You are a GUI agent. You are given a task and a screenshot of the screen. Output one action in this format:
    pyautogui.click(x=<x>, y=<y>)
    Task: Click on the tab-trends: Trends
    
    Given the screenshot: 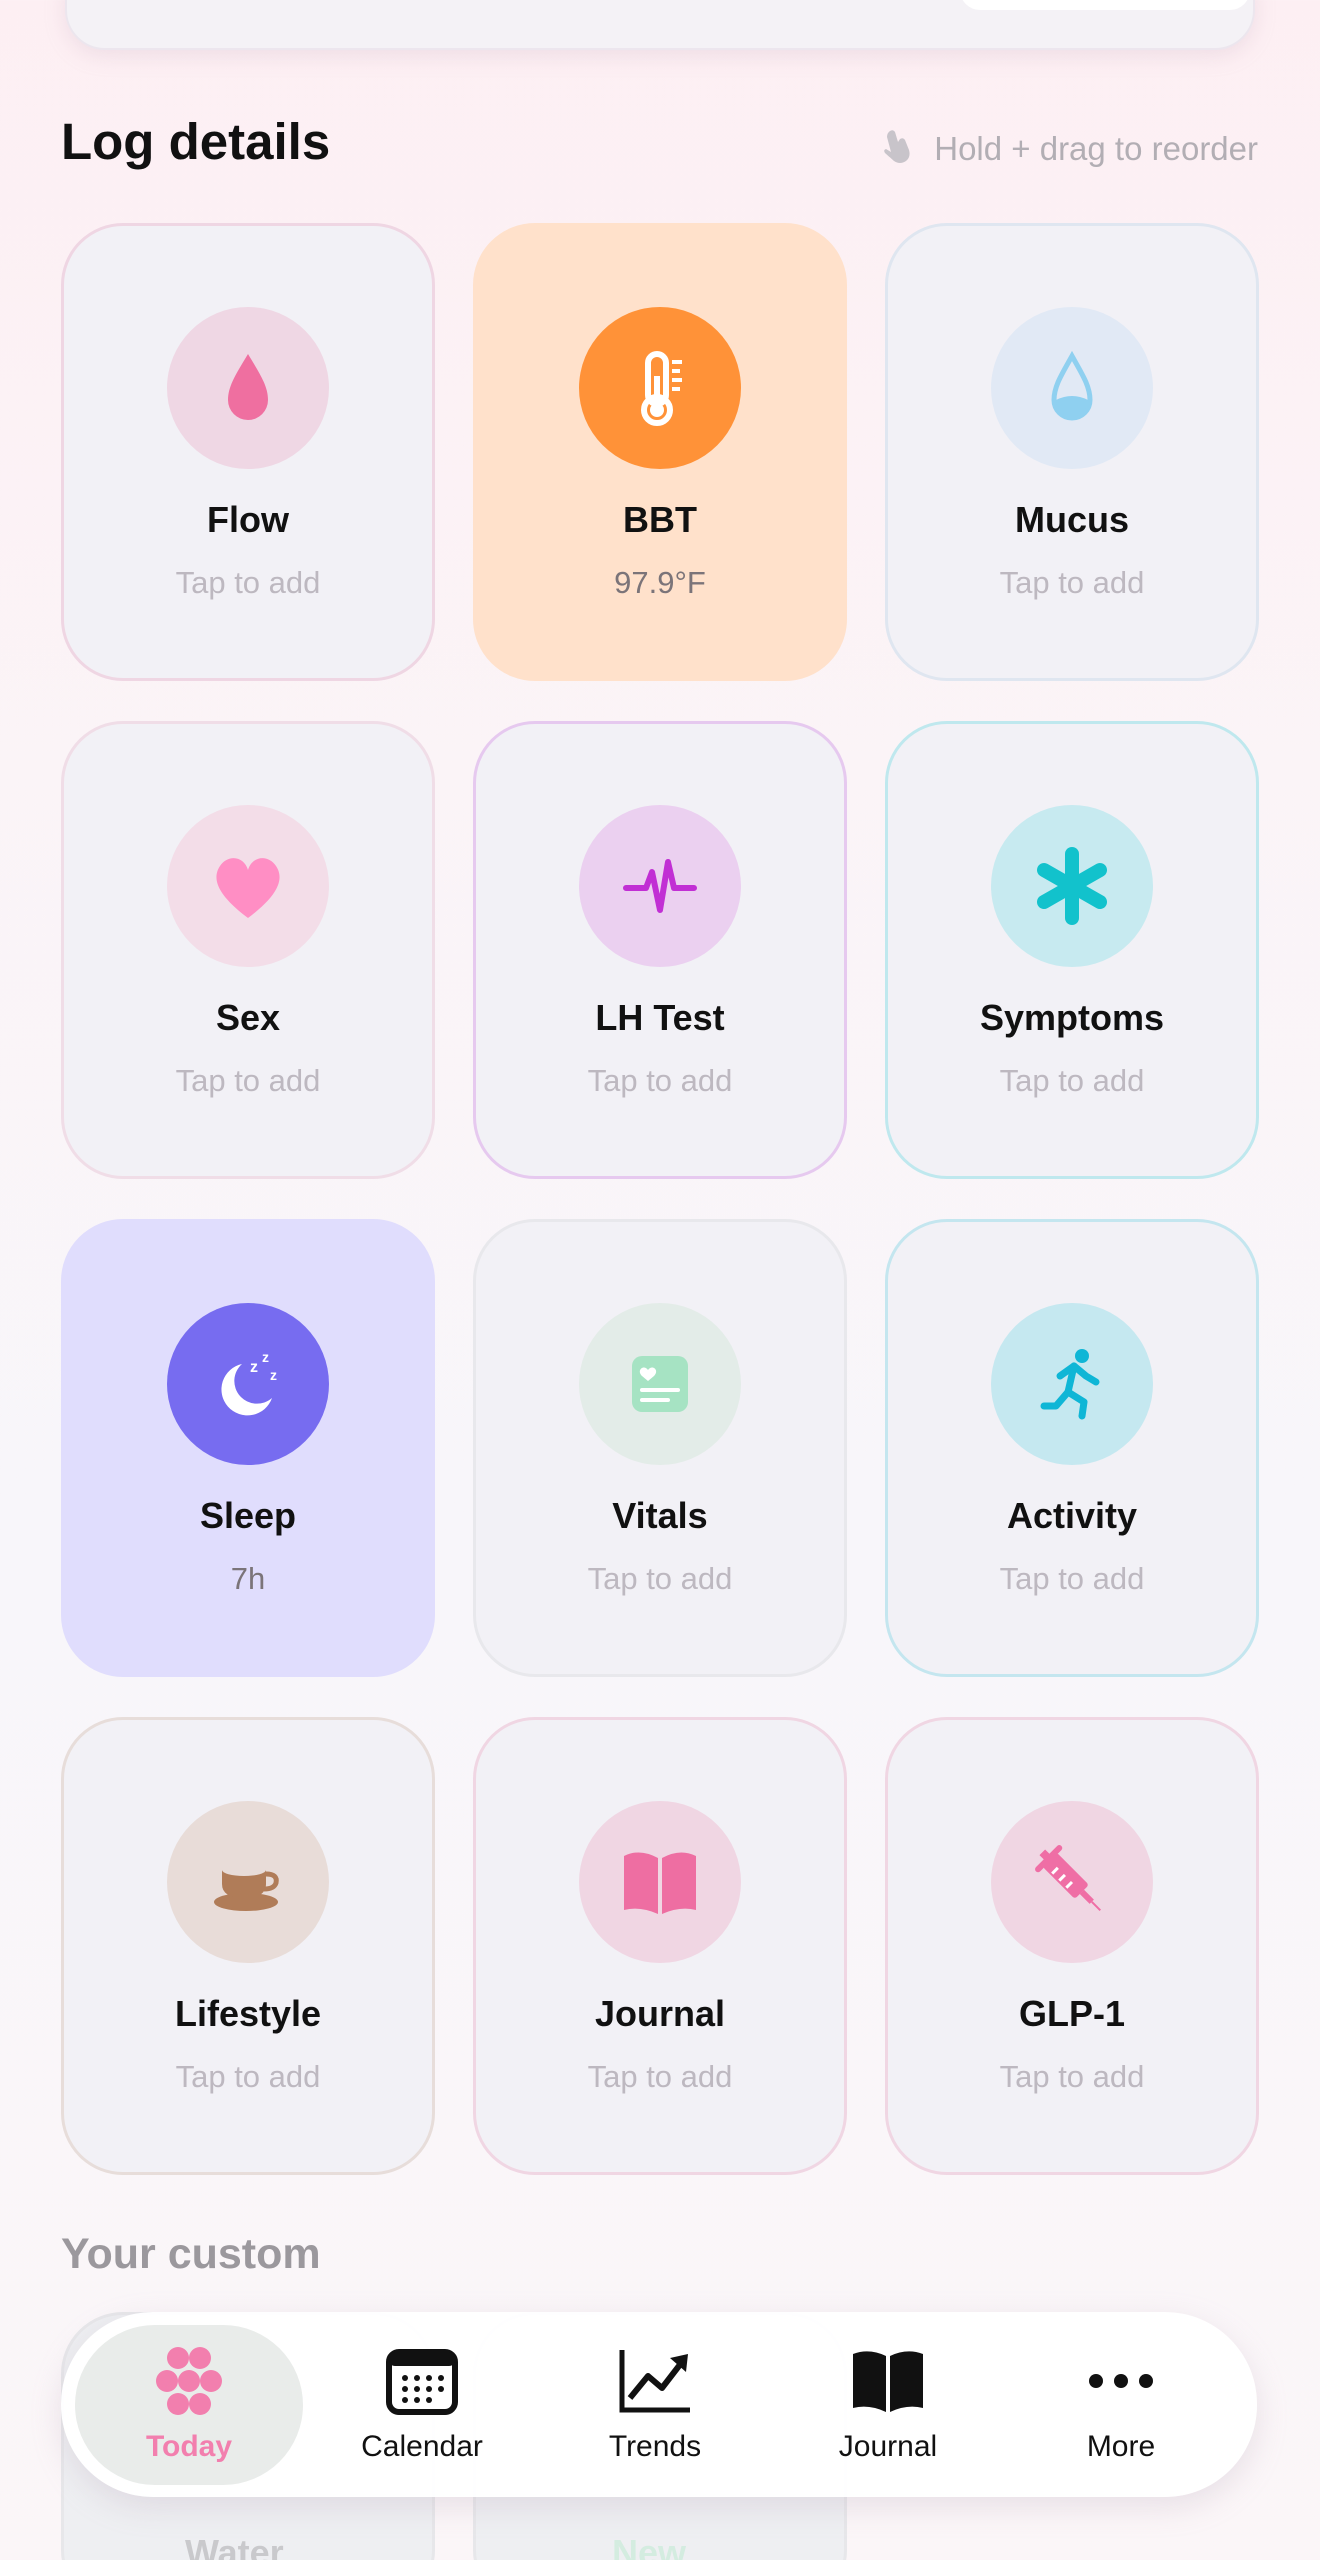 What is the action you would take?
    pyautogui.click(x=655, y=2405)
    